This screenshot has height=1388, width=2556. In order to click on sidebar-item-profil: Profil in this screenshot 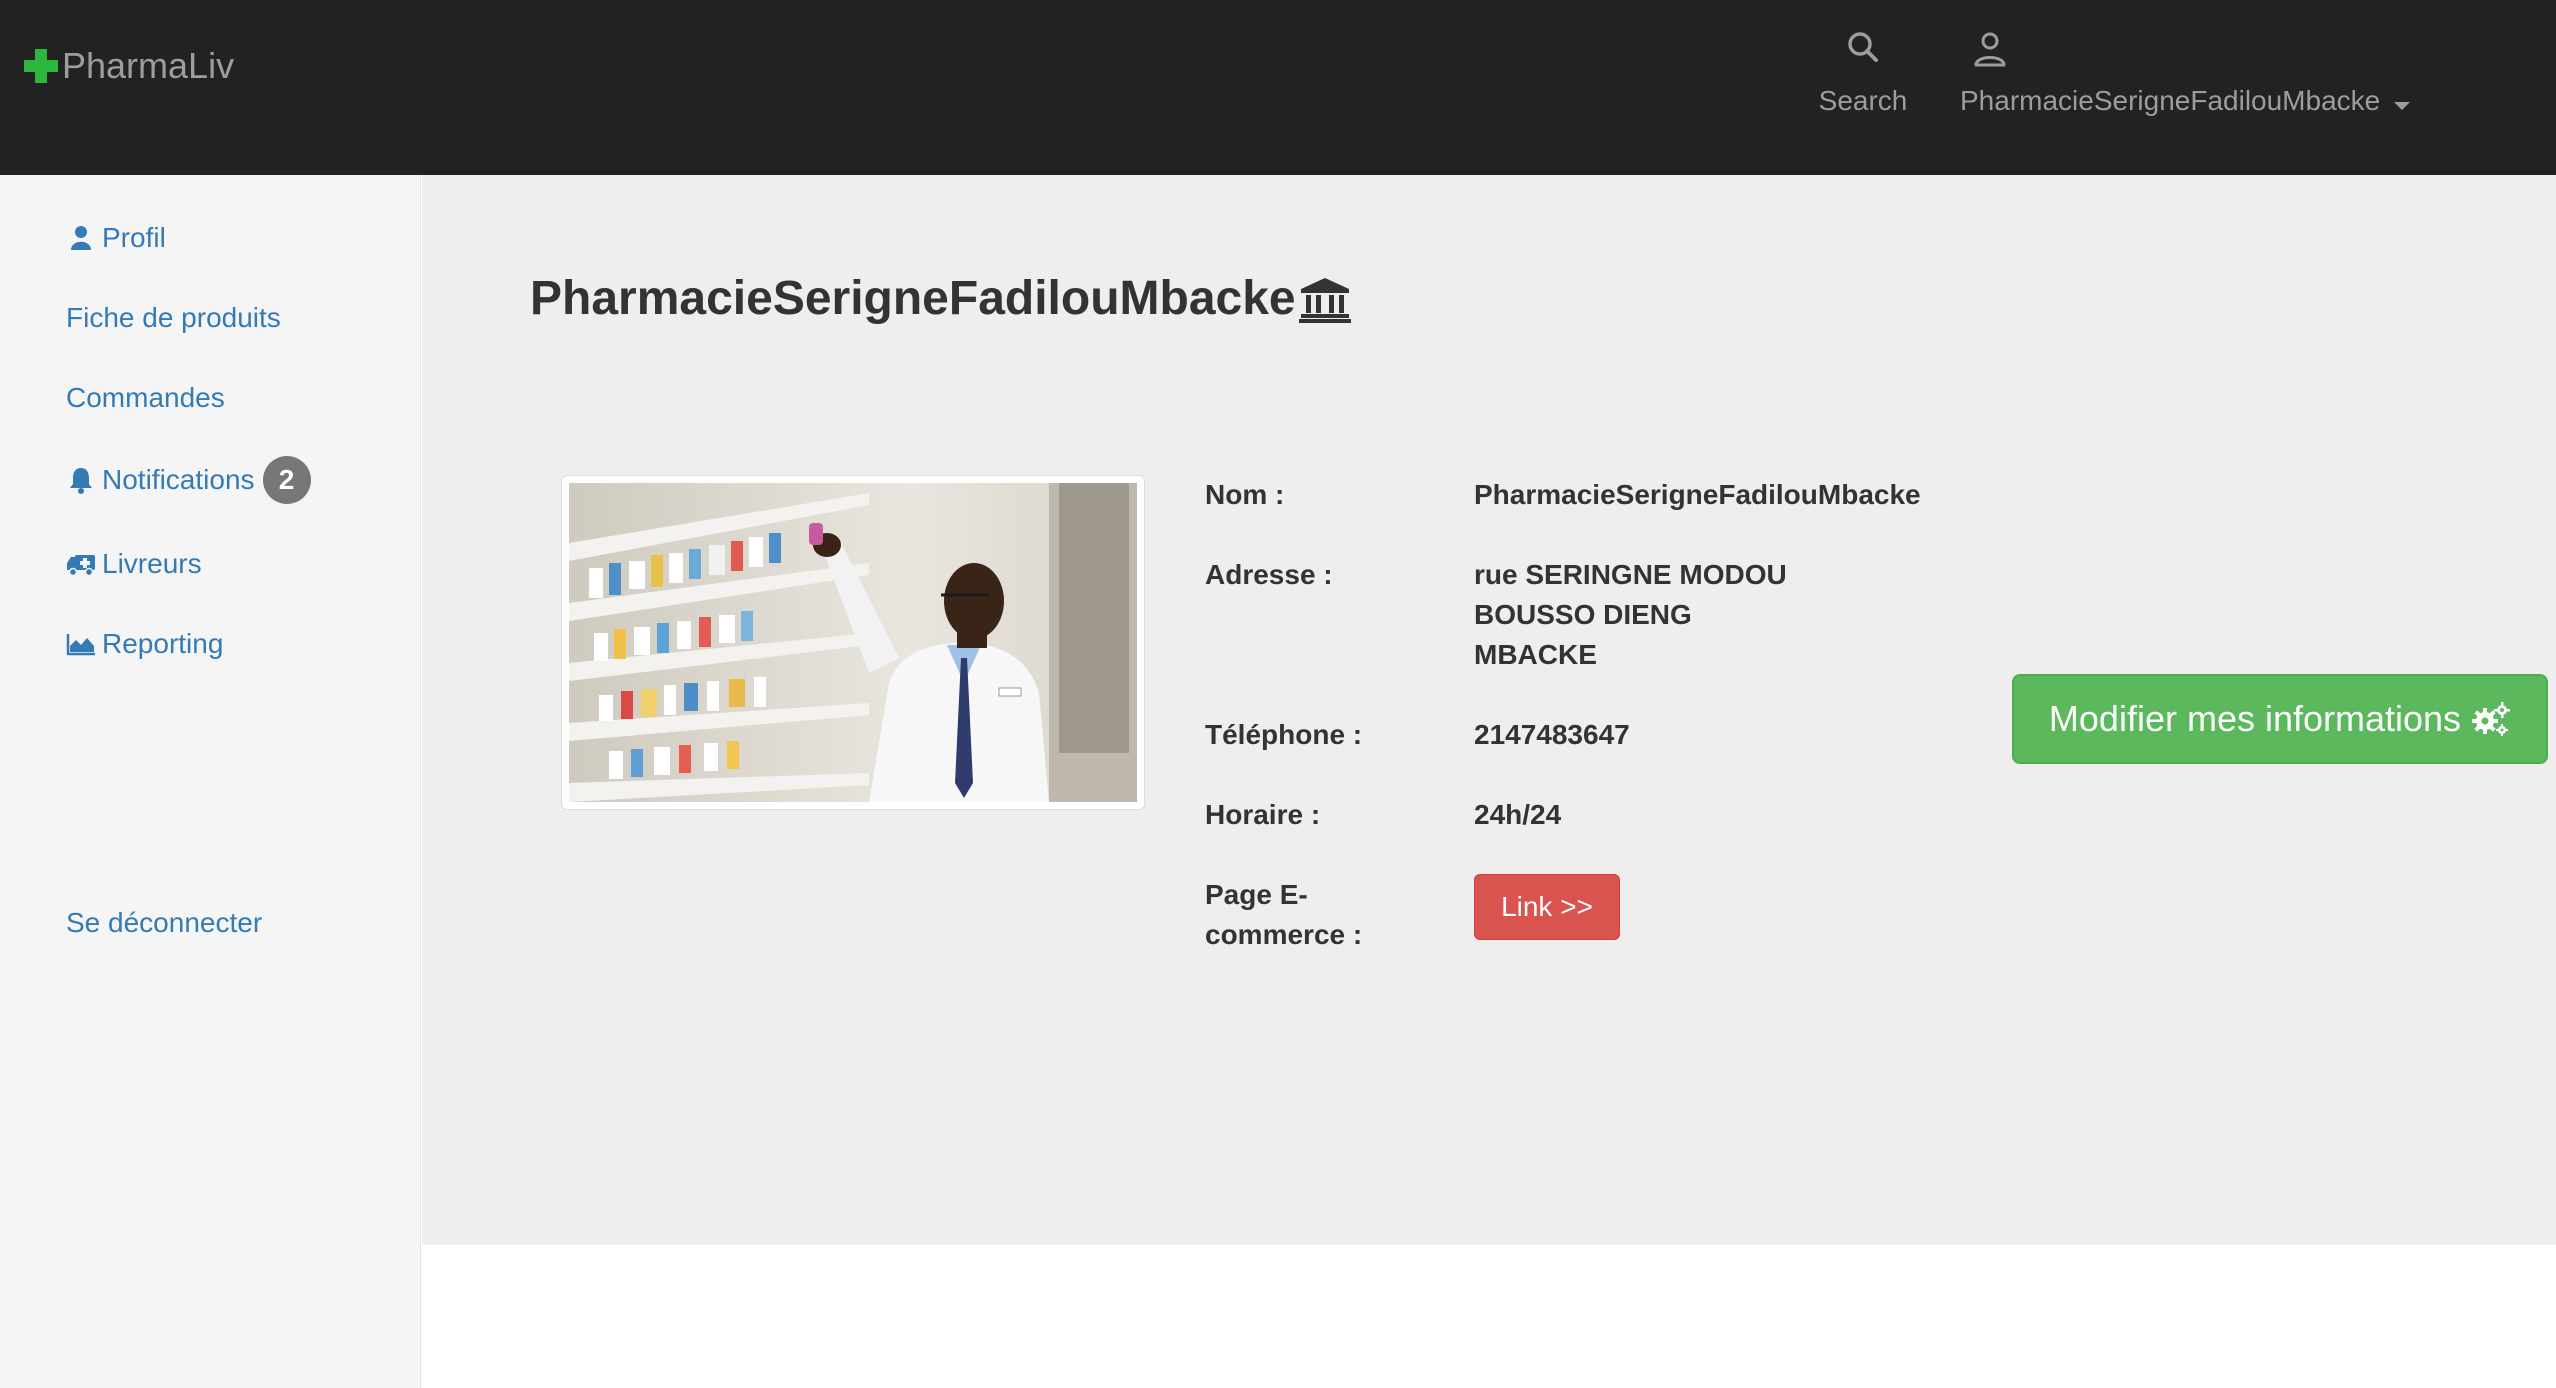, I will do `click(116, 238)`.